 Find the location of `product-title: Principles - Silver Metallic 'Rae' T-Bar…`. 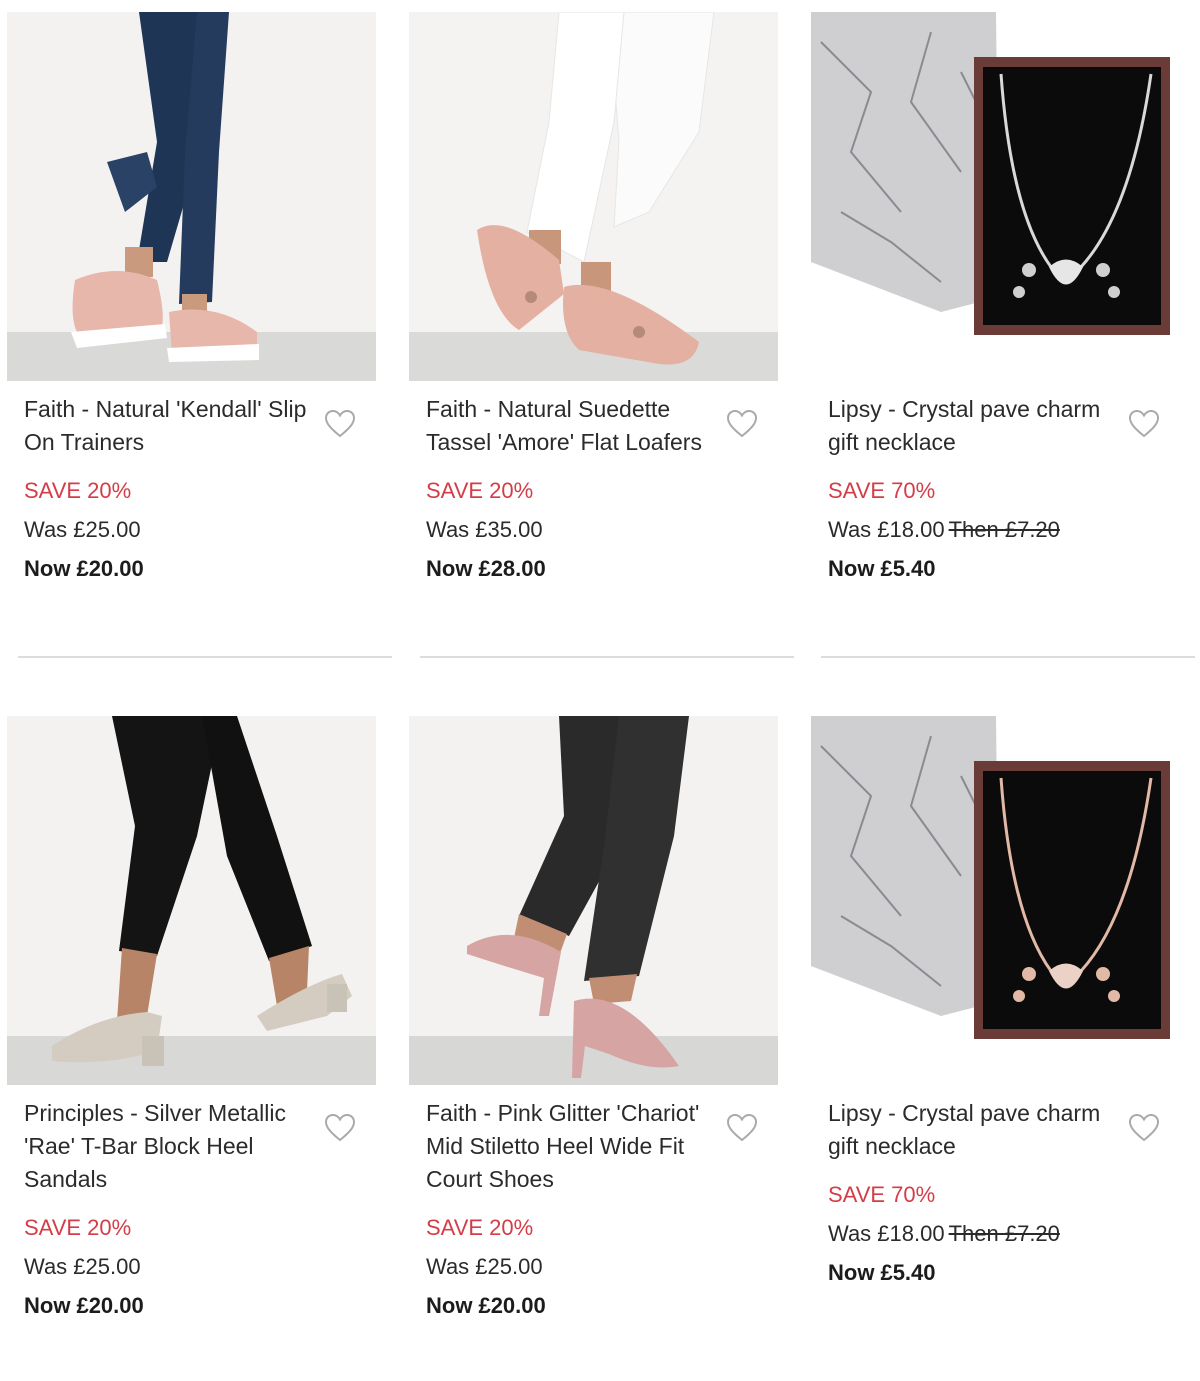

product-title: Principles - Silver Metallic 'Rae' T-Bar… is located at coordinates (166, 1146).